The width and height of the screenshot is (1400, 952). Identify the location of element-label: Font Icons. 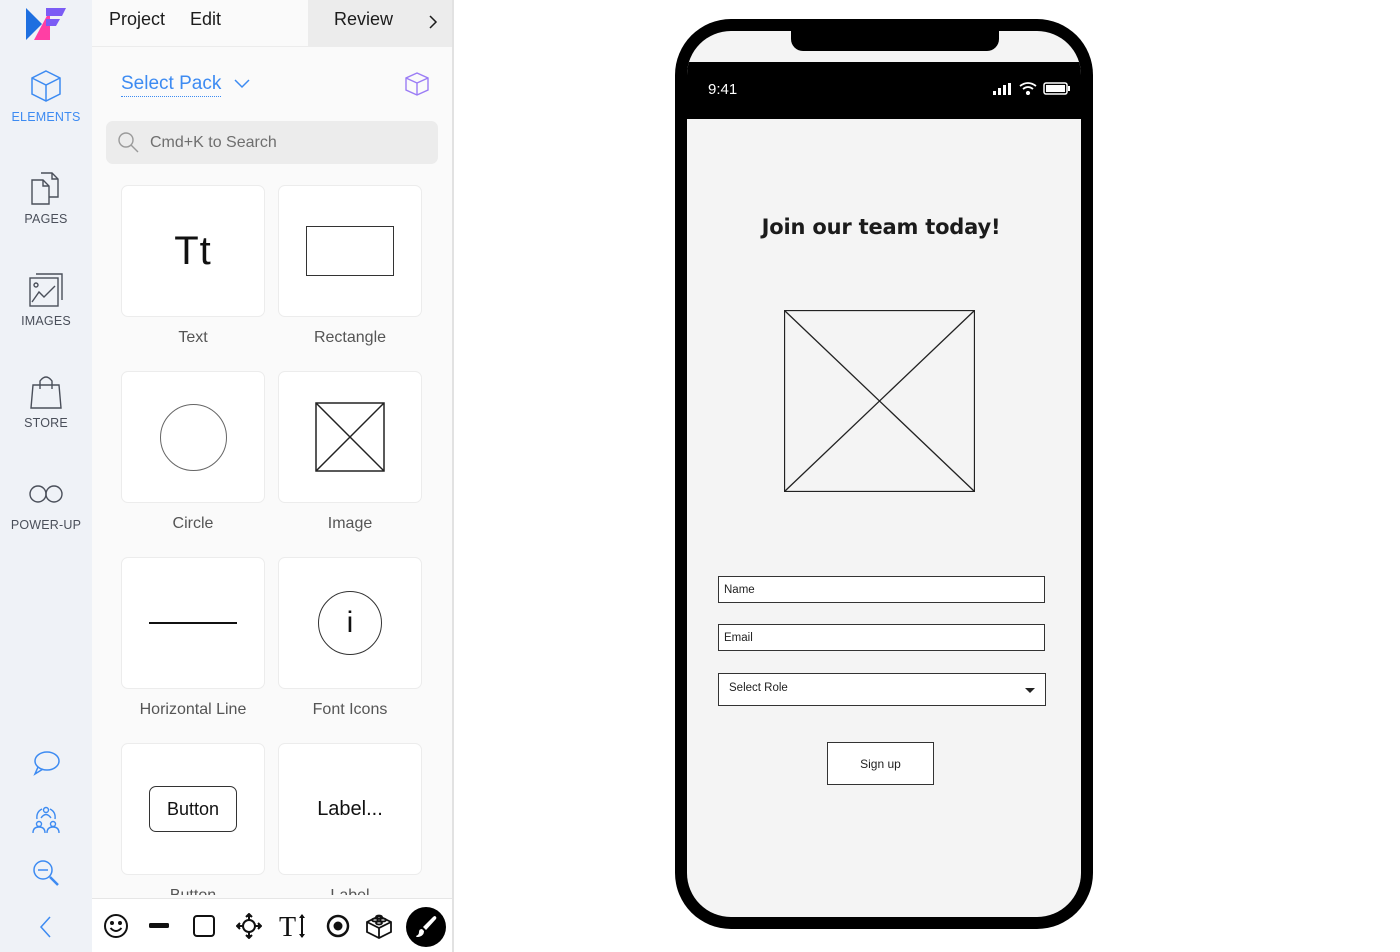
(350, 709).